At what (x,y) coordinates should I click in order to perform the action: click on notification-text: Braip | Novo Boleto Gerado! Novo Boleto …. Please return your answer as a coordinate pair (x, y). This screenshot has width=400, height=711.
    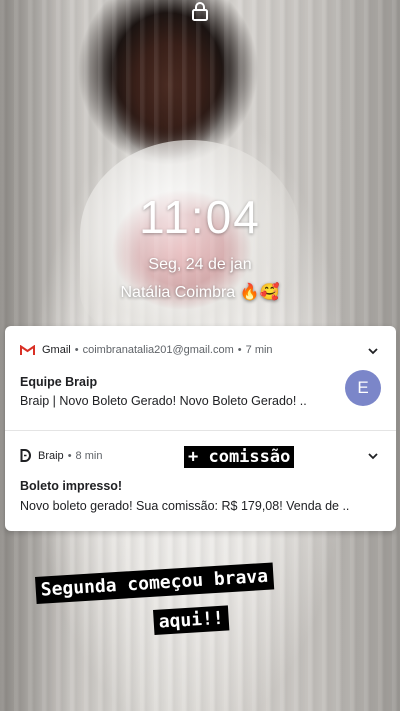
    Looking at the image, I should click on (163, 401).